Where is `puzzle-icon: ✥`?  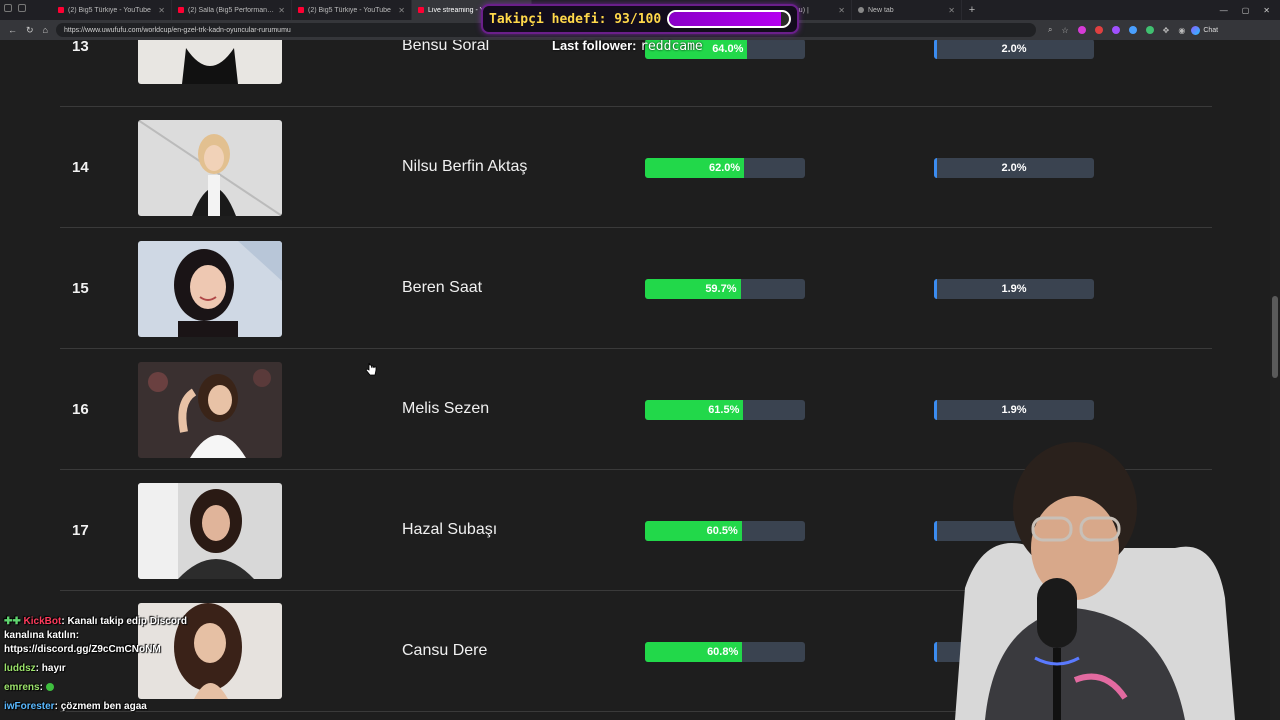
puzzle-icon: ✥ is located at coordinates (1166, 30).